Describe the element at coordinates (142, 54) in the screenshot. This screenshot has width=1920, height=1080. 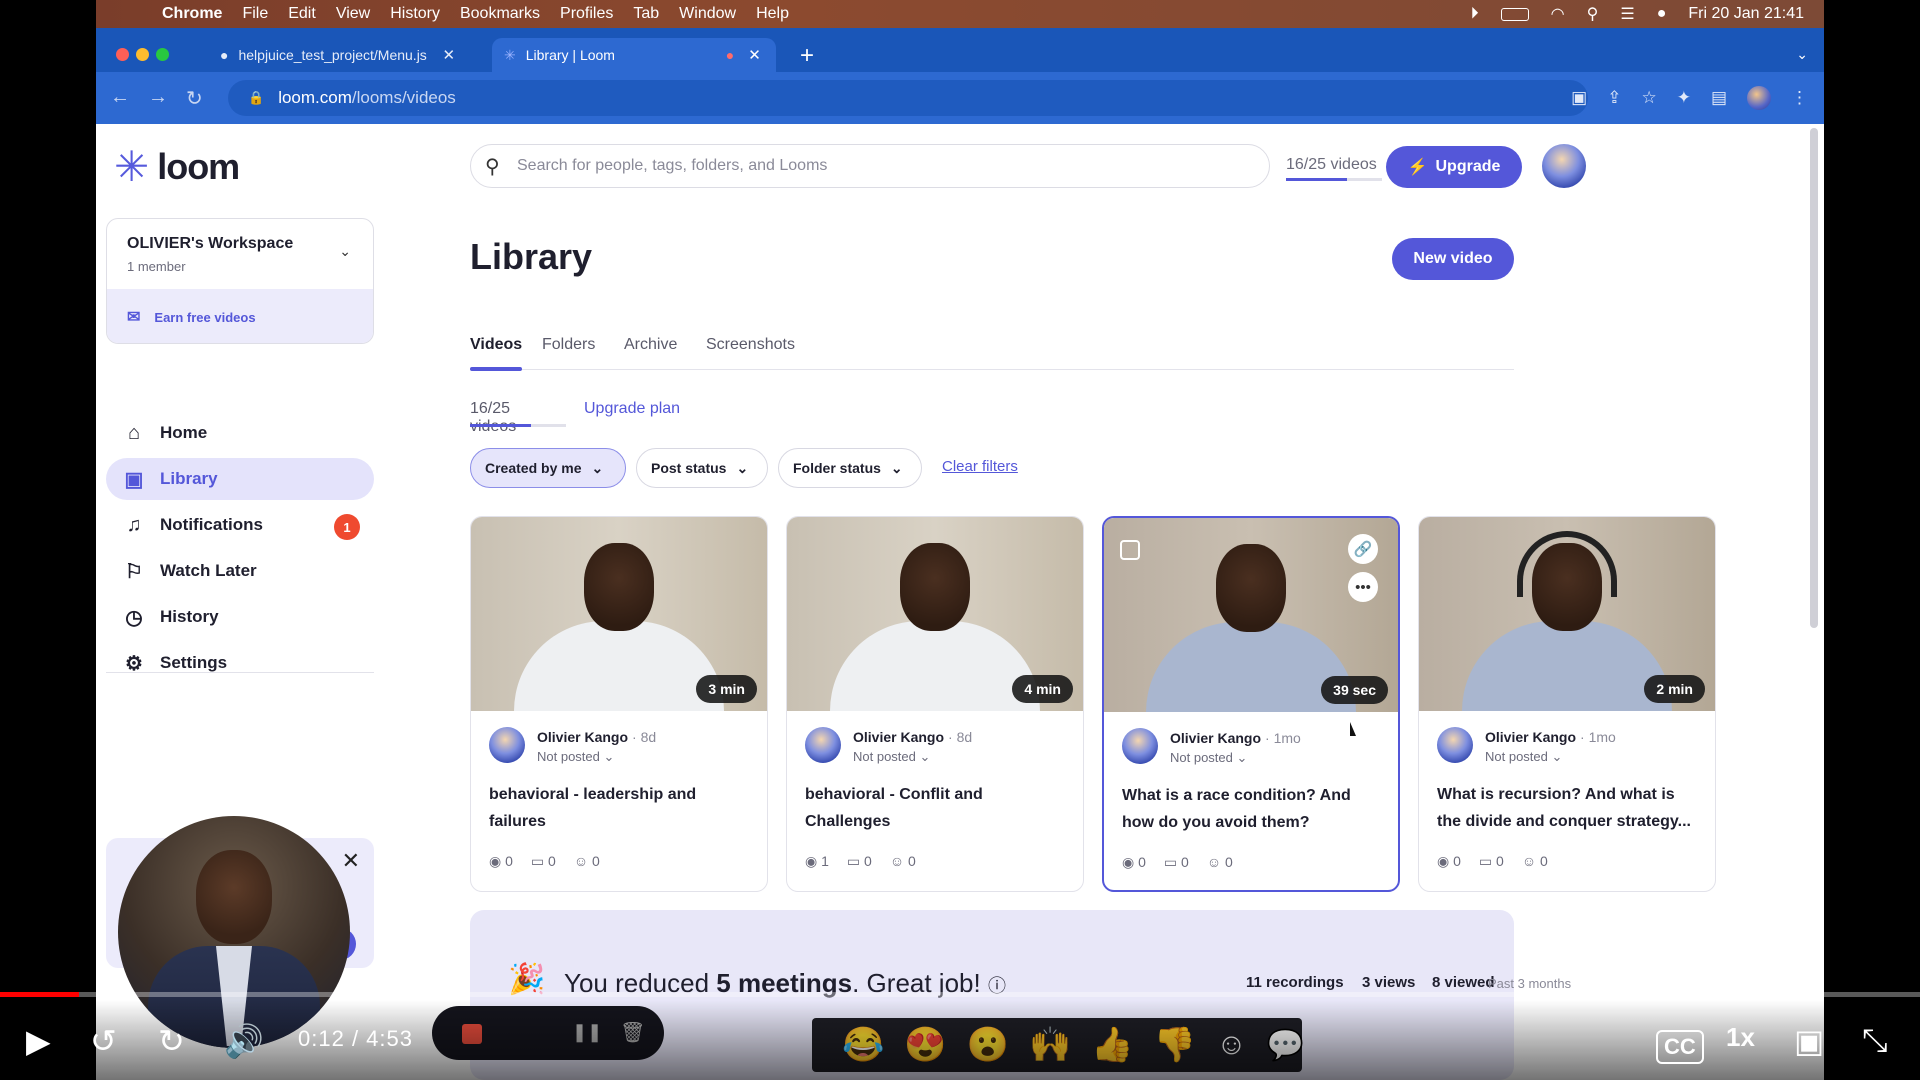
I see `minimize-window-icon` at that location.